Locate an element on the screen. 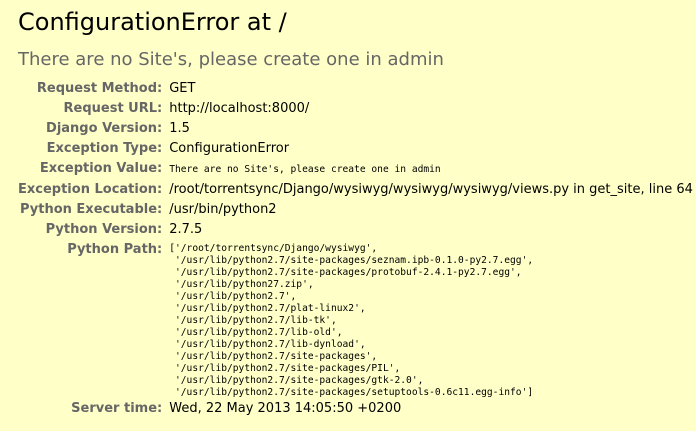 The image size is (696, 431). meta-row-django-version: Django Version: 1.5 is located at coordinates (355, 129).